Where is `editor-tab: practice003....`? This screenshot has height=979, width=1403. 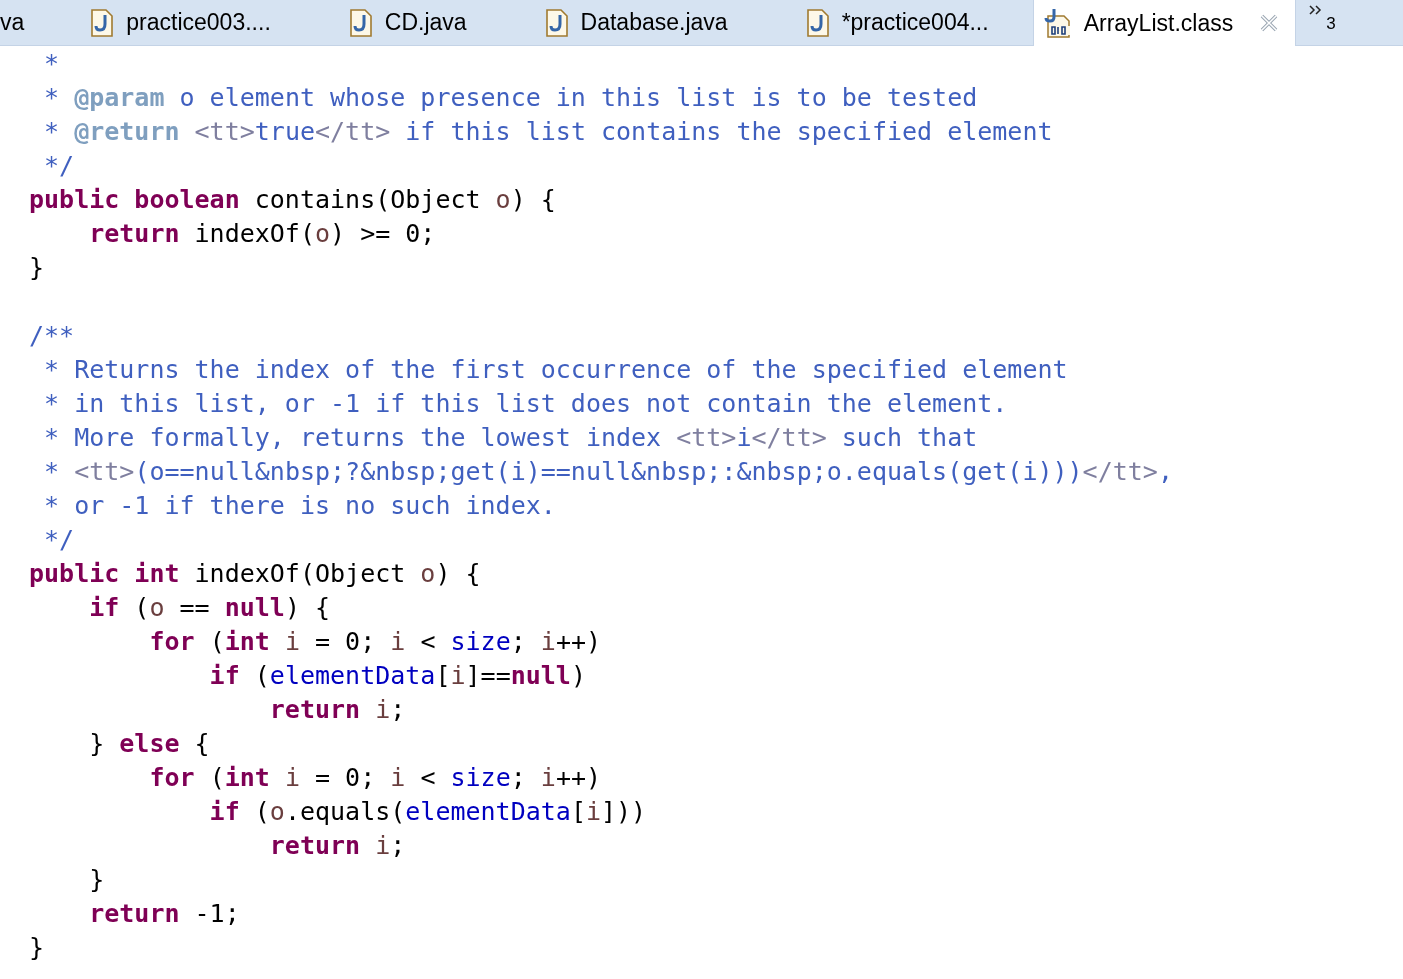
editor-tab: practice003.... is located at coordinates (189, 22).